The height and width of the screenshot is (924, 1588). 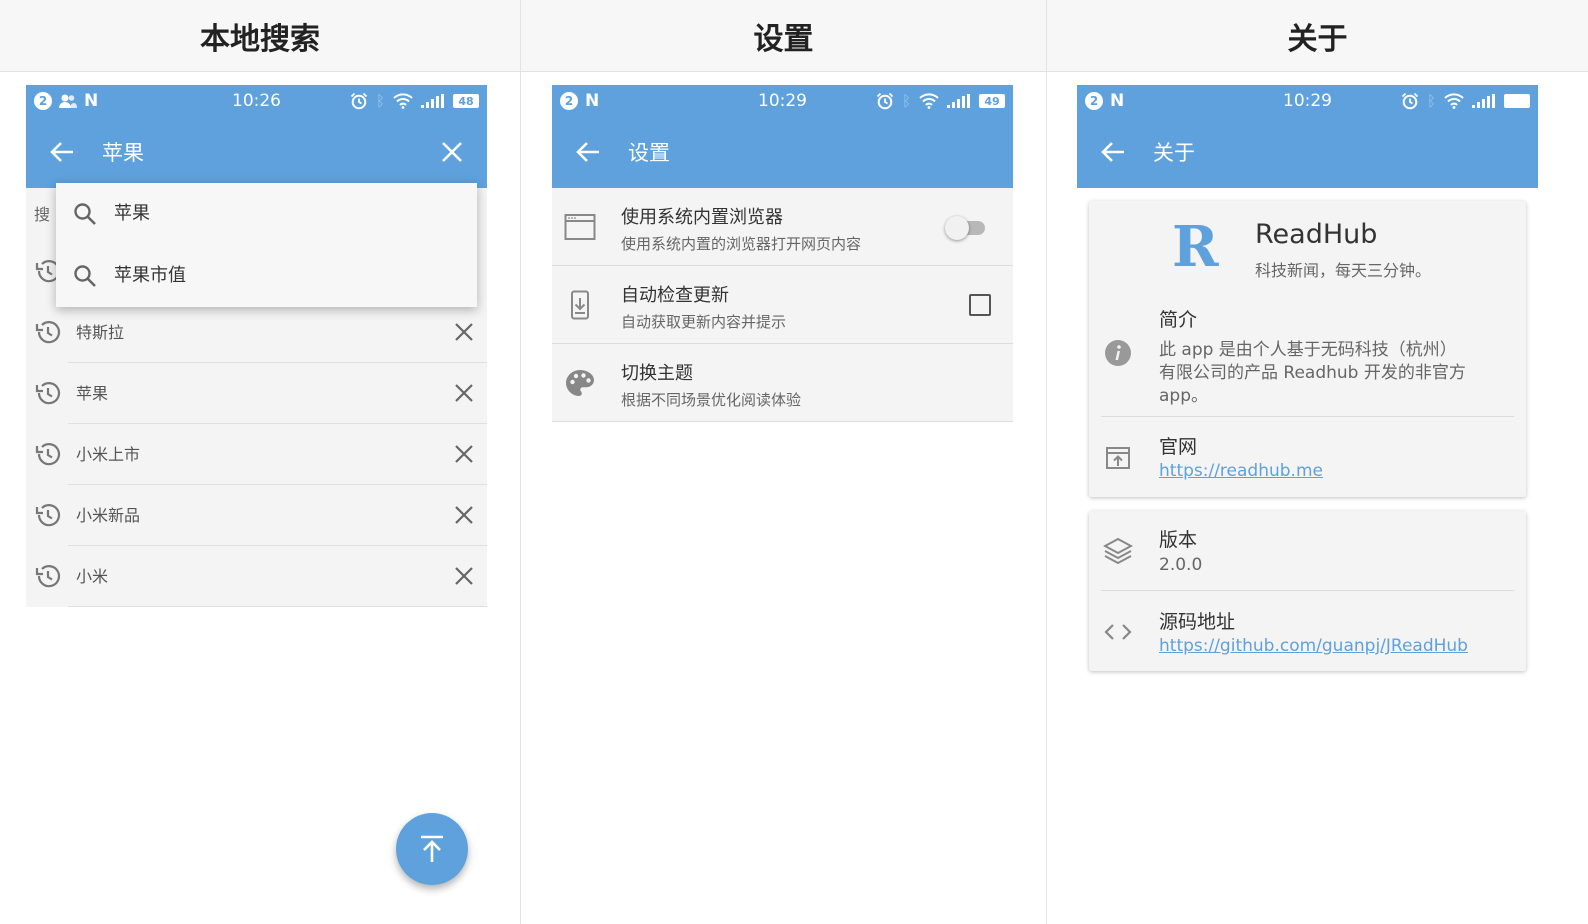 I want to click on intro-line: 有限公司的产品 Readhub 开发的非官方, so click(x=1312, y=373).